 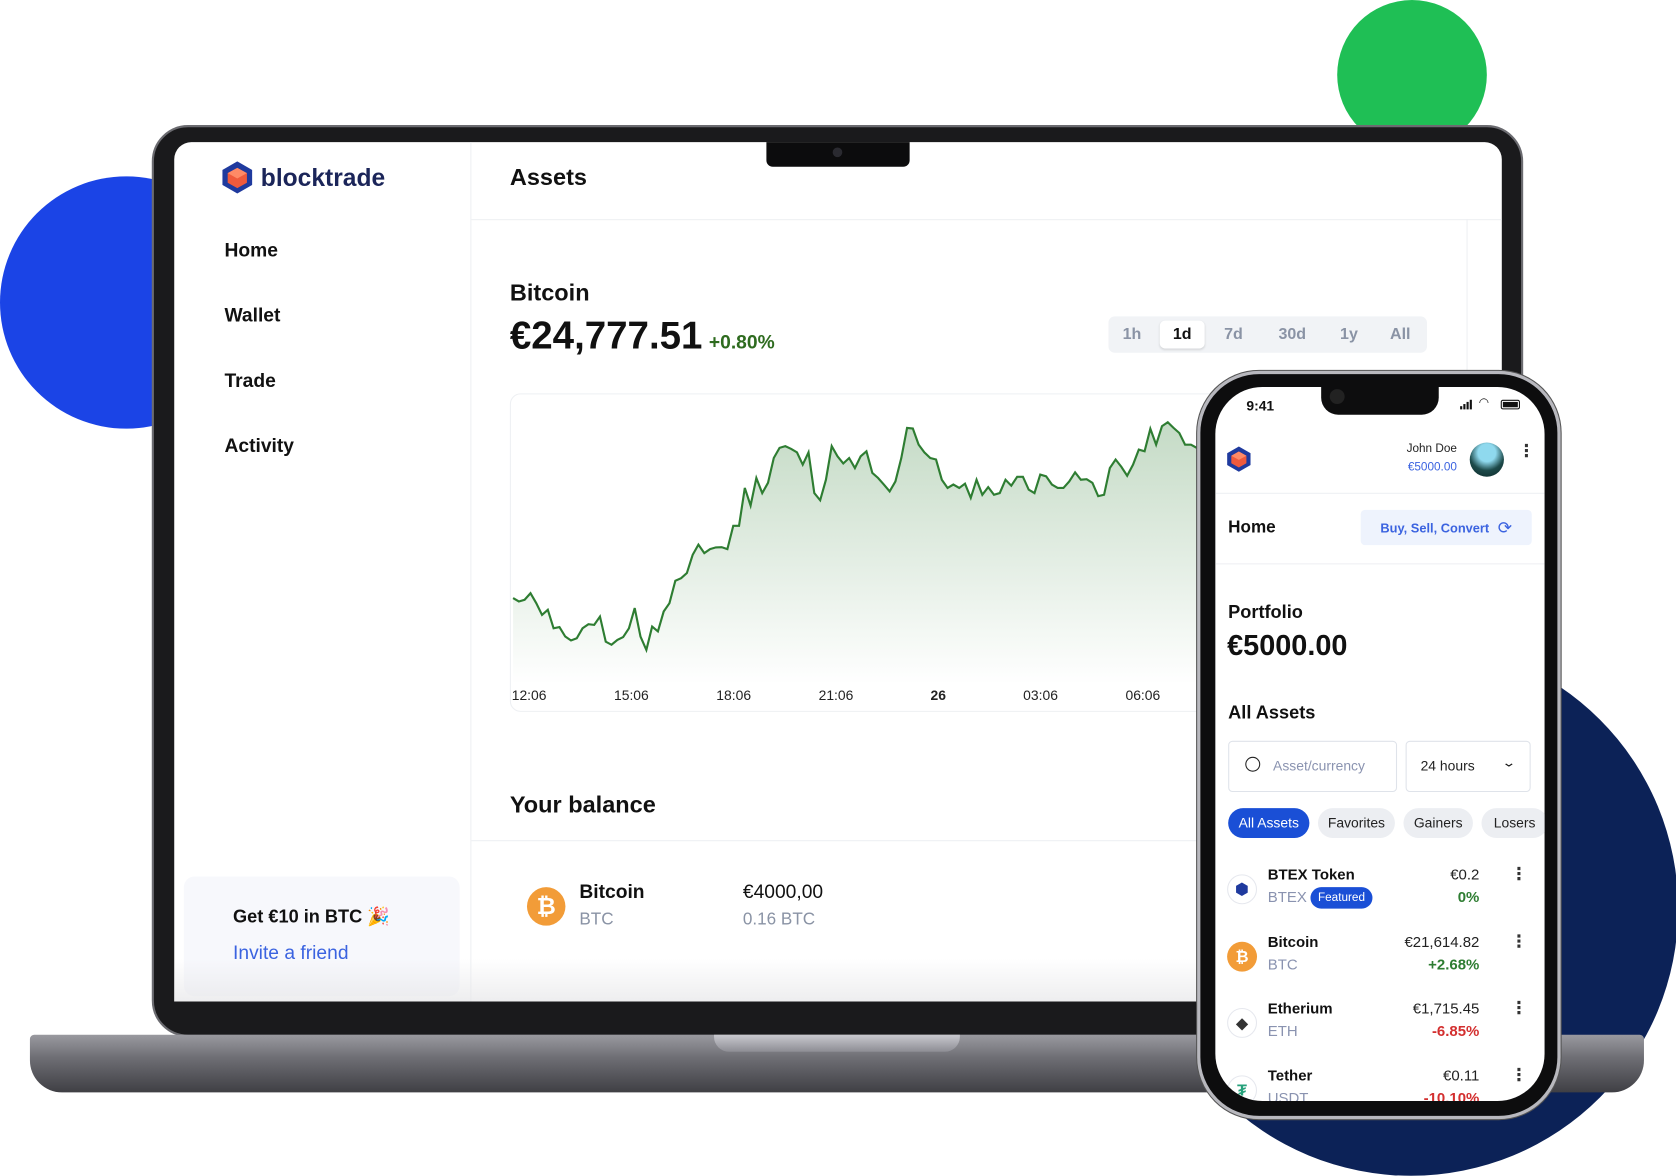 I want to click on buy-sell-convert-button: Buy, Sell, Convert ⟳, so click(x=1446, y=527).